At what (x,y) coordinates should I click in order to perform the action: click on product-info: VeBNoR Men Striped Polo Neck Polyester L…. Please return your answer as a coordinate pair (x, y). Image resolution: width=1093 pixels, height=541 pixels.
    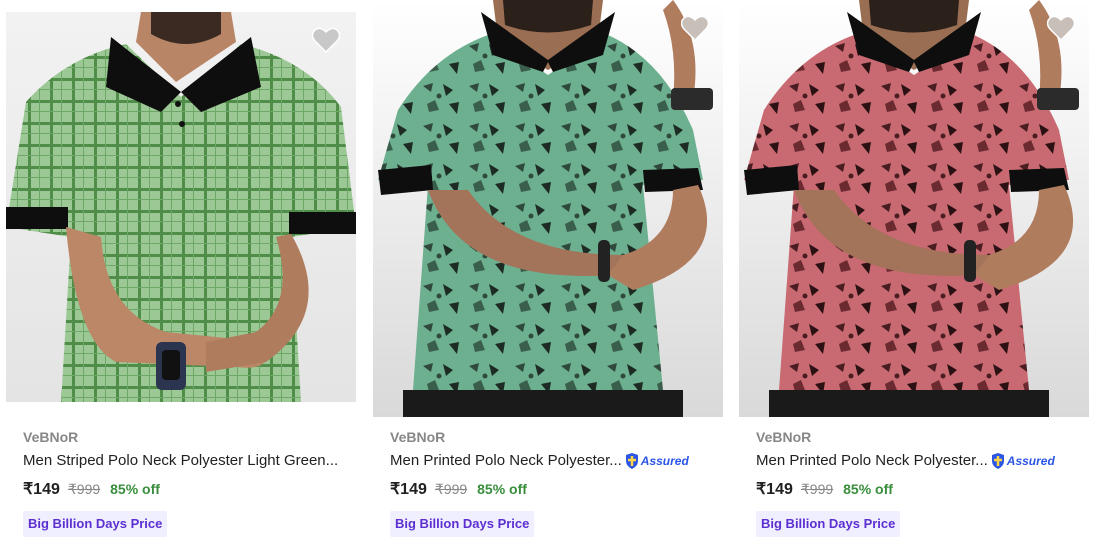
    Looking at the image, I should click on (188, 482).